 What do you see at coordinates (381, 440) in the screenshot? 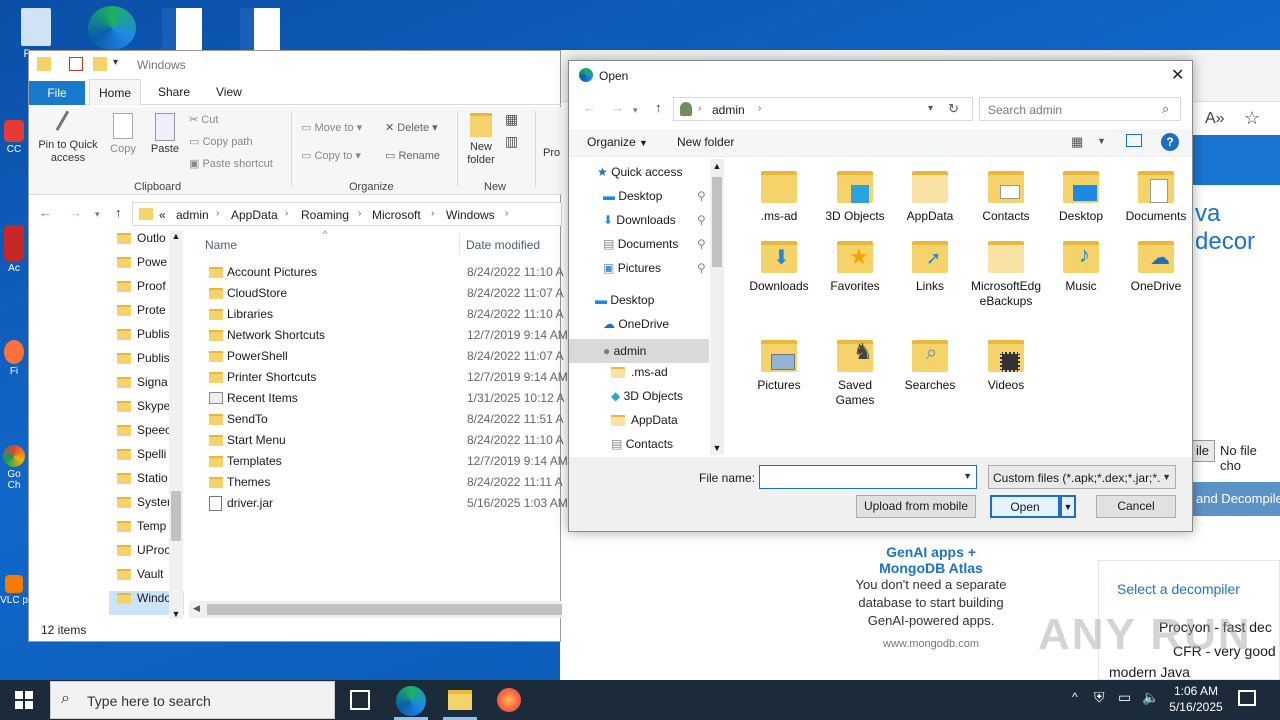
I see `file-row: Start Menu 8/24/2022 11:10 A` at bounding box center [381, 440].